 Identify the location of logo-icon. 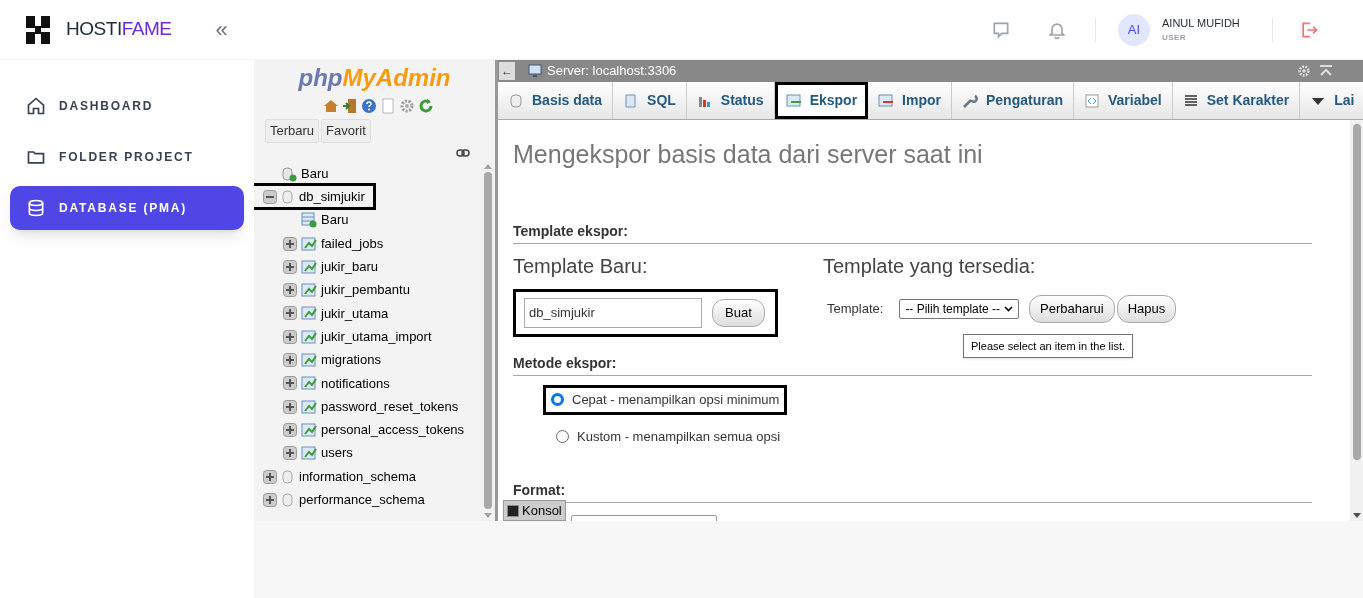
(38, 29).